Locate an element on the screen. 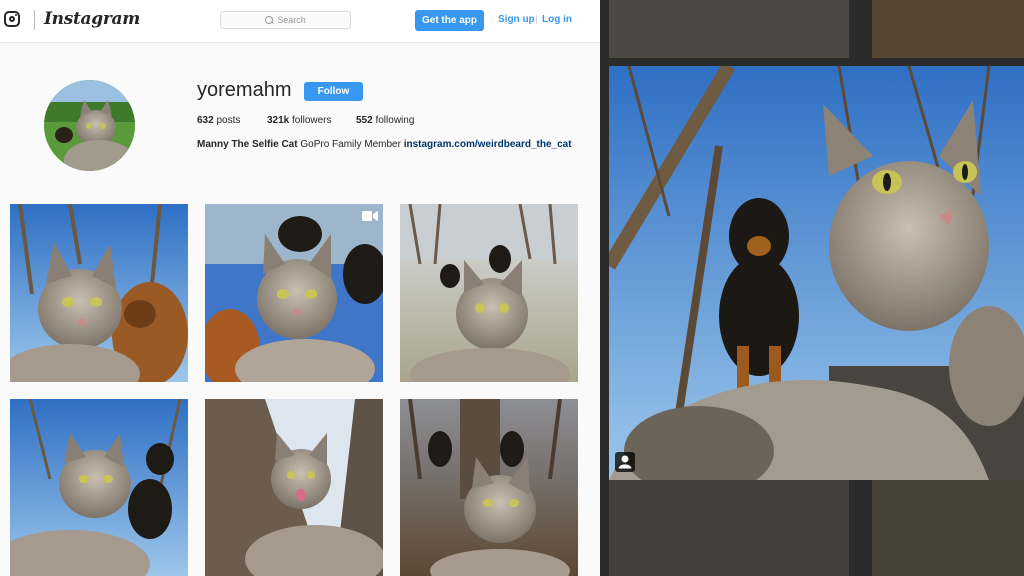  header-divider is located at coordinates (34, 20).